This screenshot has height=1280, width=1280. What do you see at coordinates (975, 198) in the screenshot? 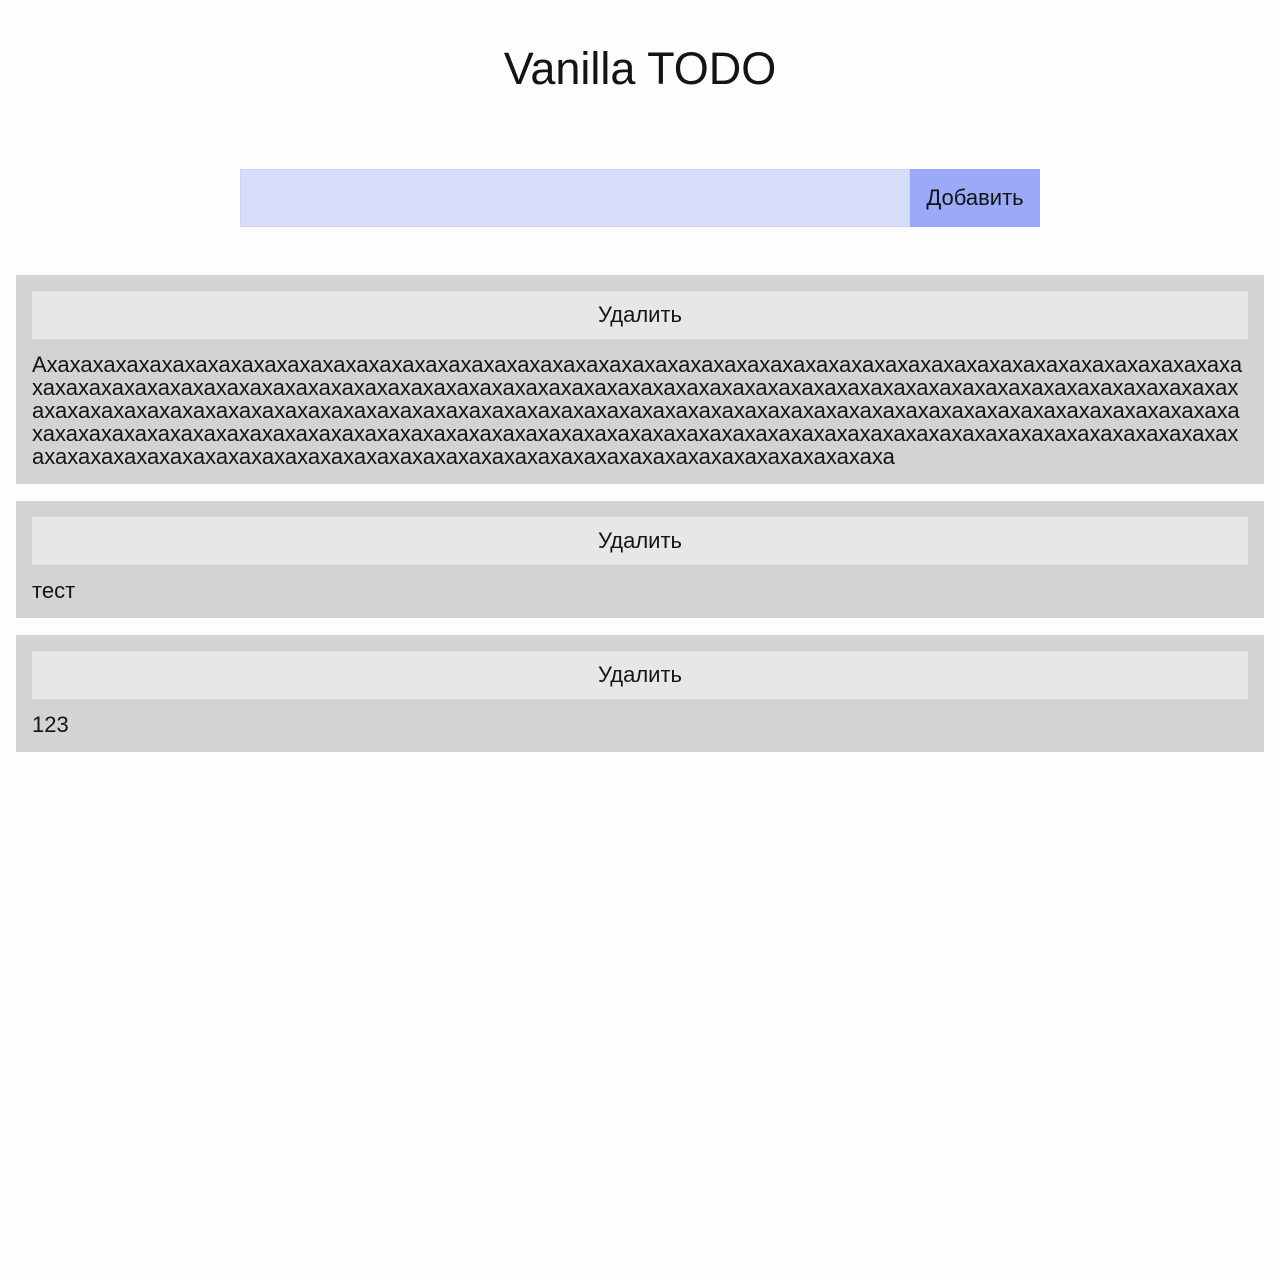
I see `add-button: Добавить` at bounding box center [975, 198].